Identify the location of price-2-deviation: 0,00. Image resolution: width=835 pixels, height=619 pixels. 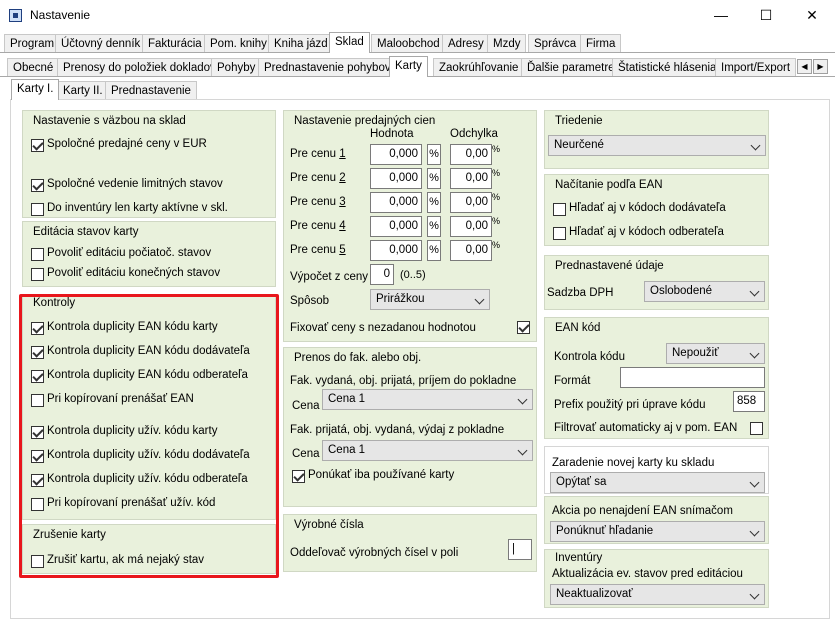
(471, 178).